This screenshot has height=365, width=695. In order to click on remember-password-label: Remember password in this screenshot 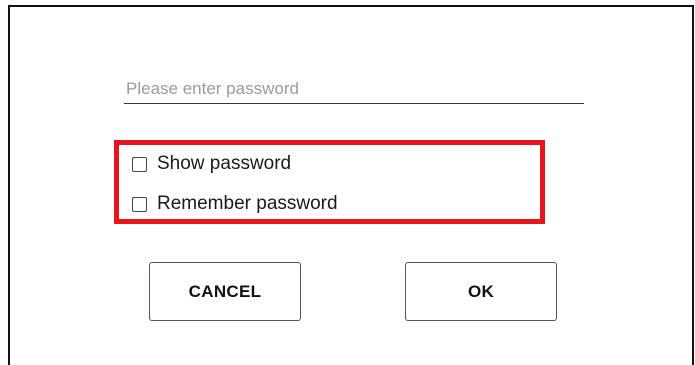, I will do `click(247, 203)`.